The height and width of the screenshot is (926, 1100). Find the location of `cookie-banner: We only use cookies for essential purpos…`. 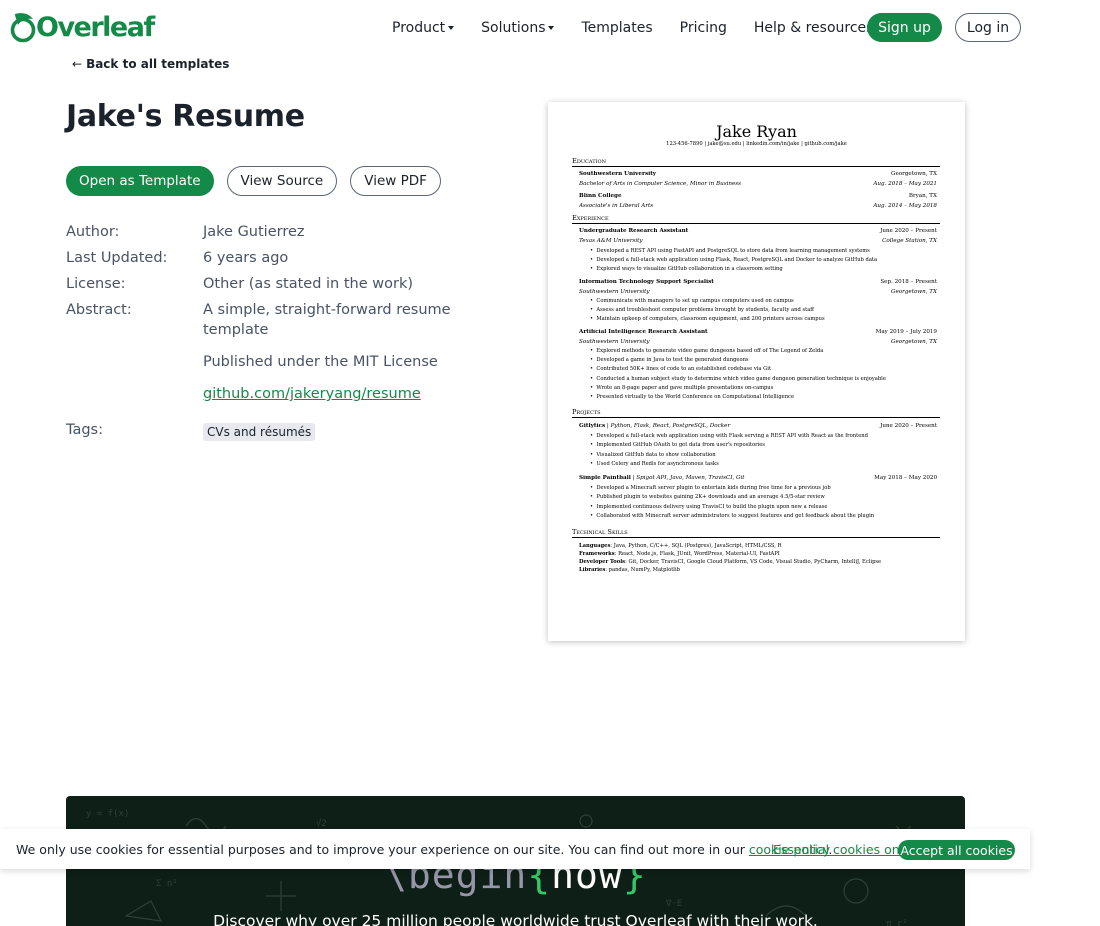

cookie-banner: We only use cookies for essential purpos… is located at coordinates (515, 849).